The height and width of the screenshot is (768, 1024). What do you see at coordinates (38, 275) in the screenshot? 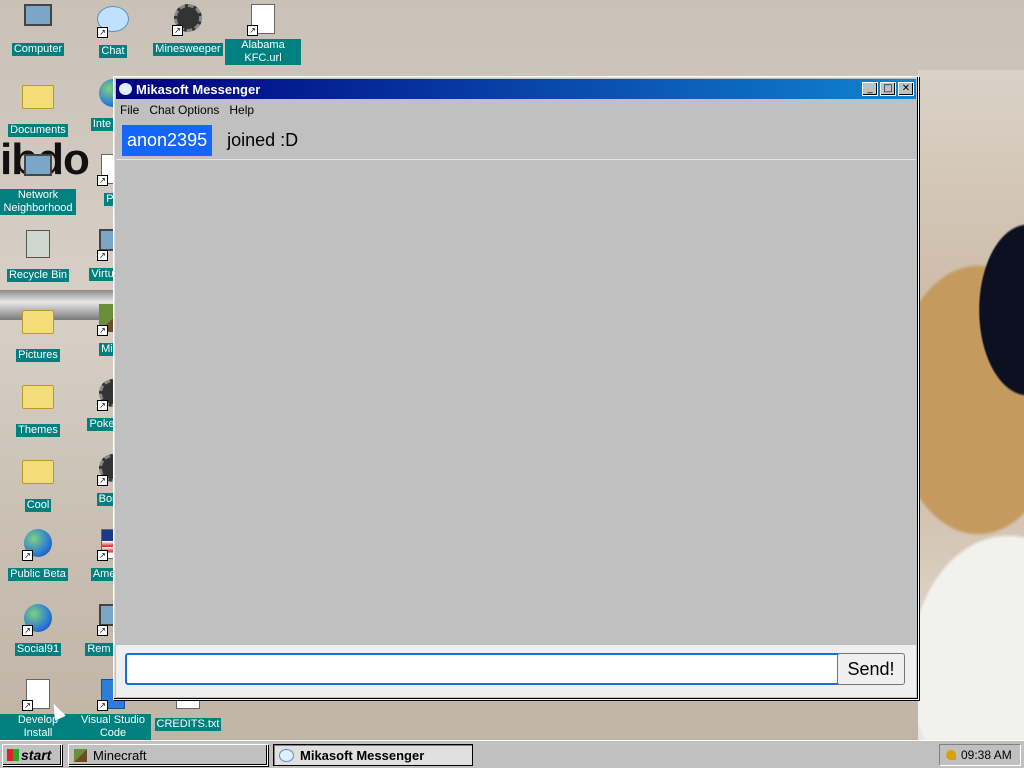
I see `desktop-icon-label: Recycle Bin` at bounding box center [38, 275].